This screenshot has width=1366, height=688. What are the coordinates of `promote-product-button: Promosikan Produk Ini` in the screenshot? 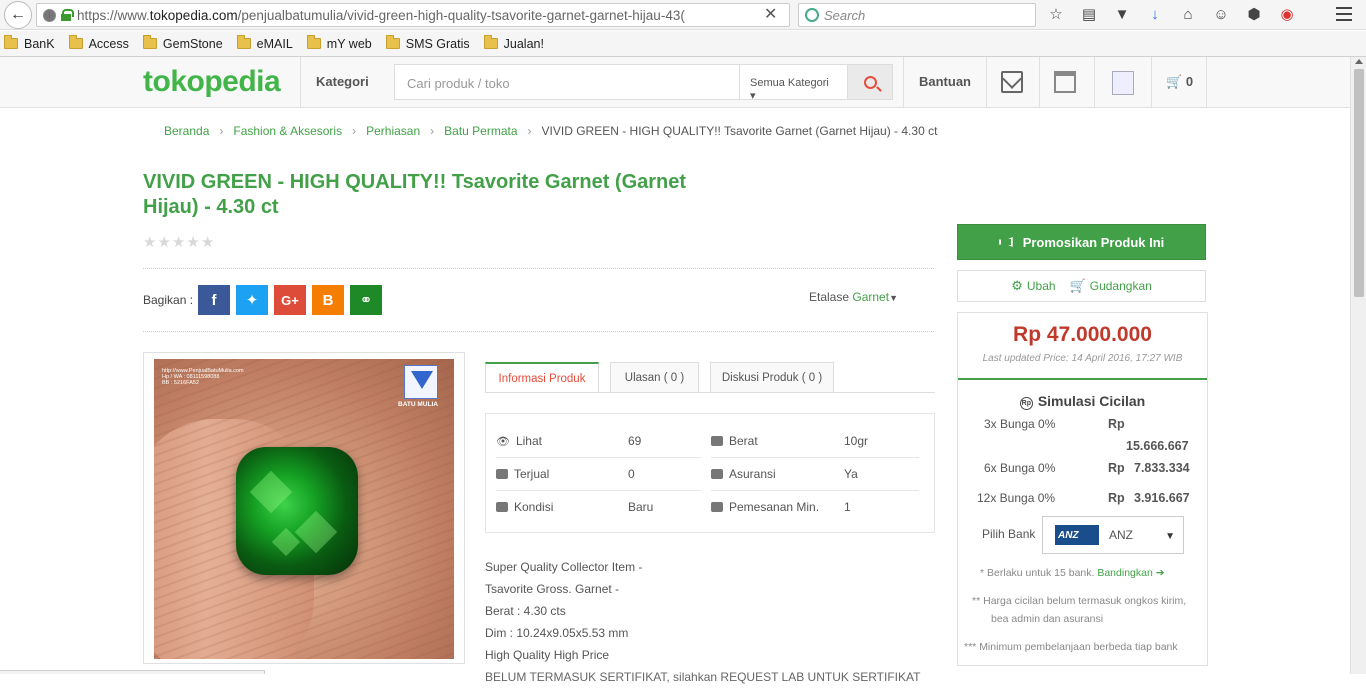 It's located at (1081, 242).